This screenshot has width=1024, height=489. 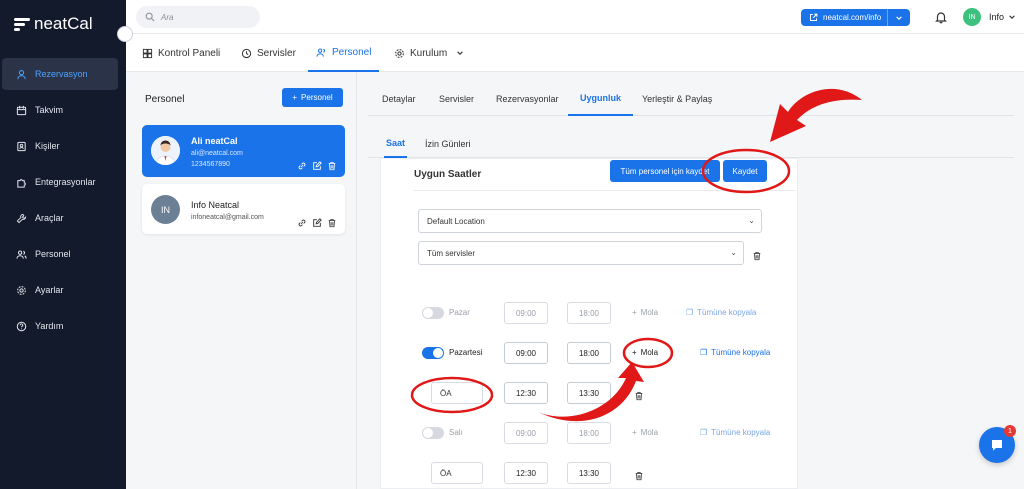 I want to click on tab-kontrol-paneli: Kontrol Paneli, so click(x=181, y=53).